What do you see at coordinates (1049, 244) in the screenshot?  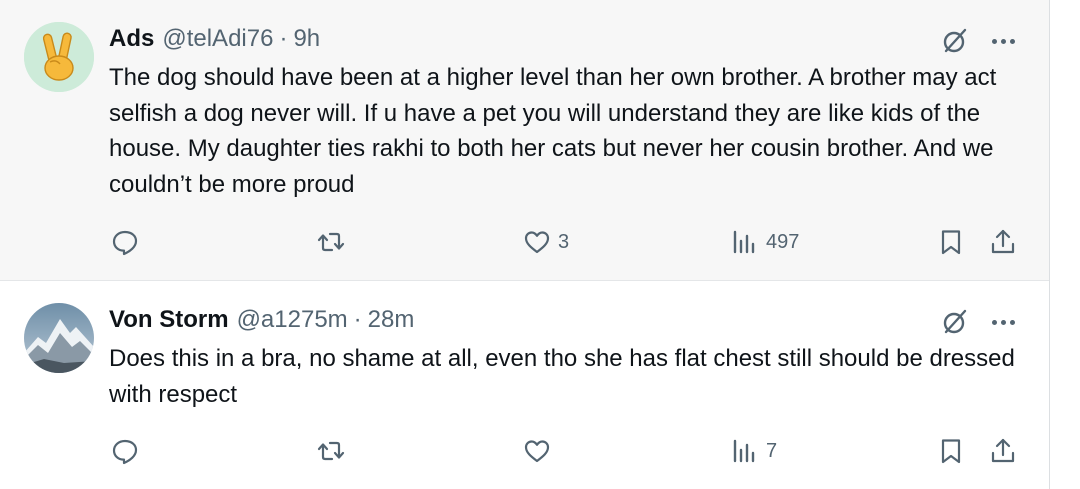 I see `column-border` at bounding box center [1049, 244].